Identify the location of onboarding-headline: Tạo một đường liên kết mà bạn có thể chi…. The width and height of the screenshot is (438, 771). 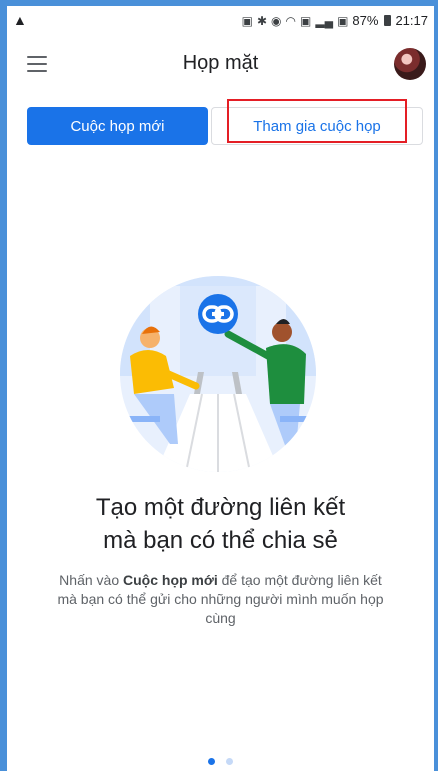
(220, 524).